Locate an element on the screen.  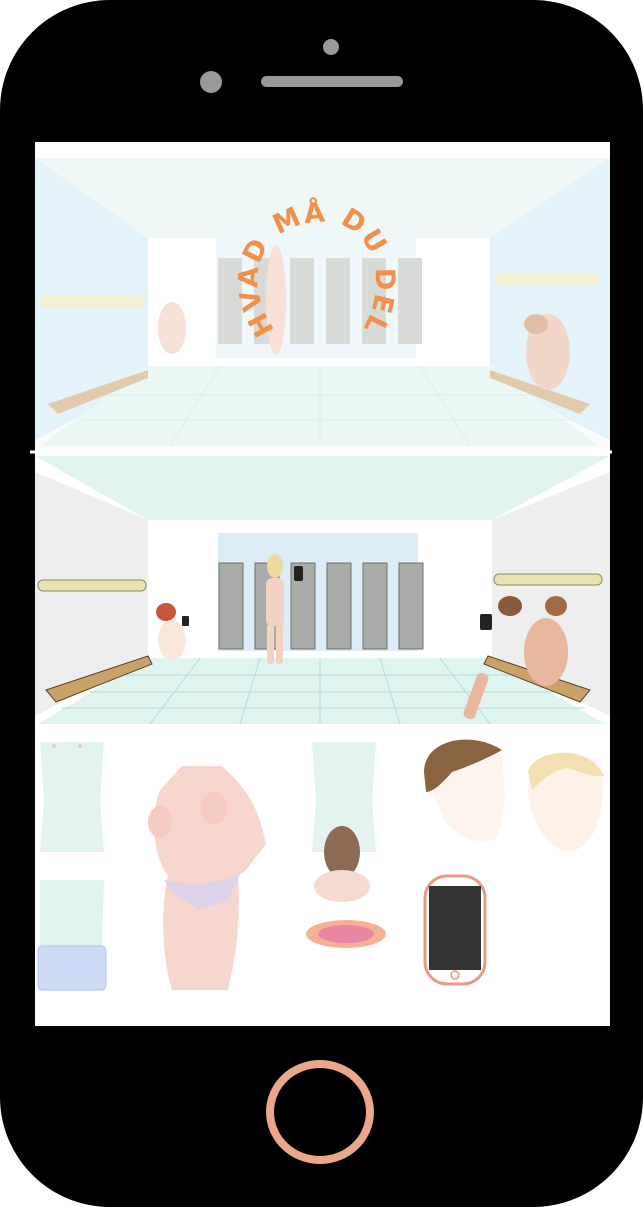
torso-with-shorts is located at coordinates (72, 935).